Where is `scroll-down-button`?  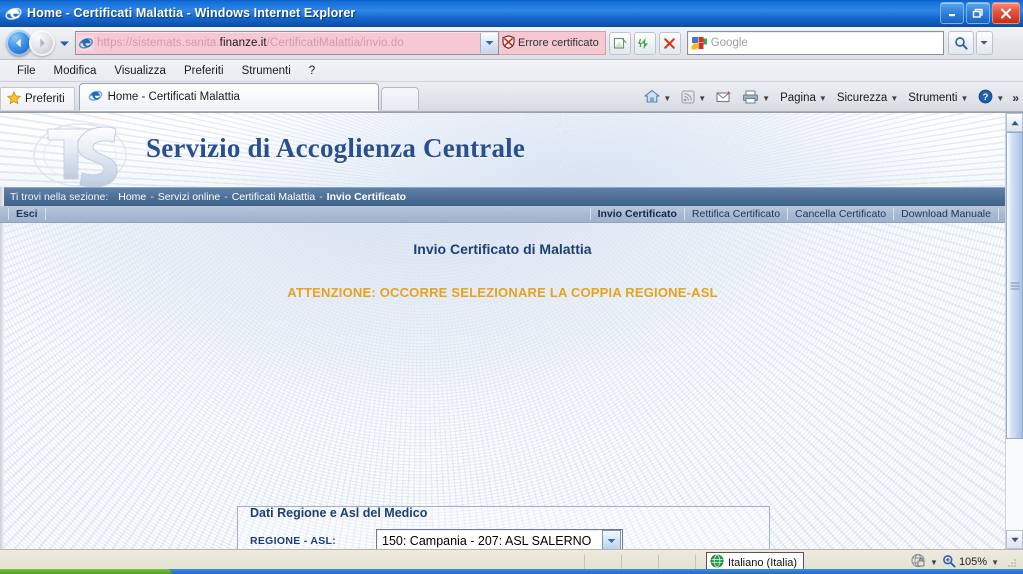
scroll-down-button is located at coordinates (1014, 539).